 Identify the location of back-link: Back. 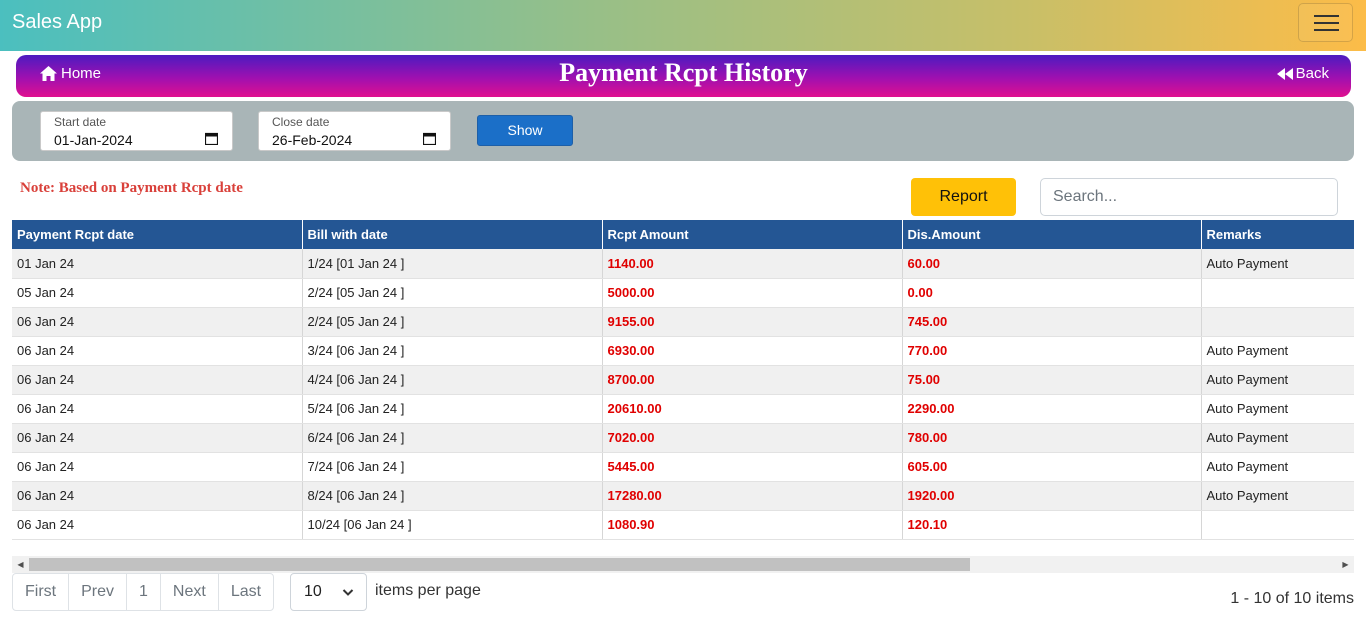
(1302, 73).